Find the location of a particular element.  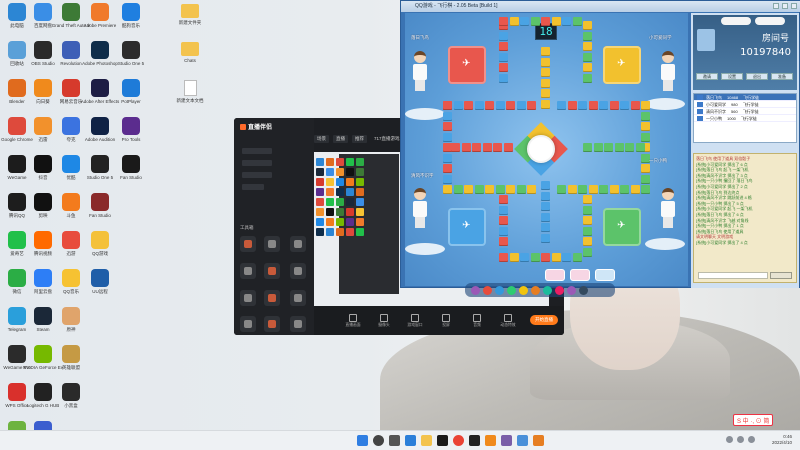

shortcut-label: Fan Studio is located at coordinates (131, 177).